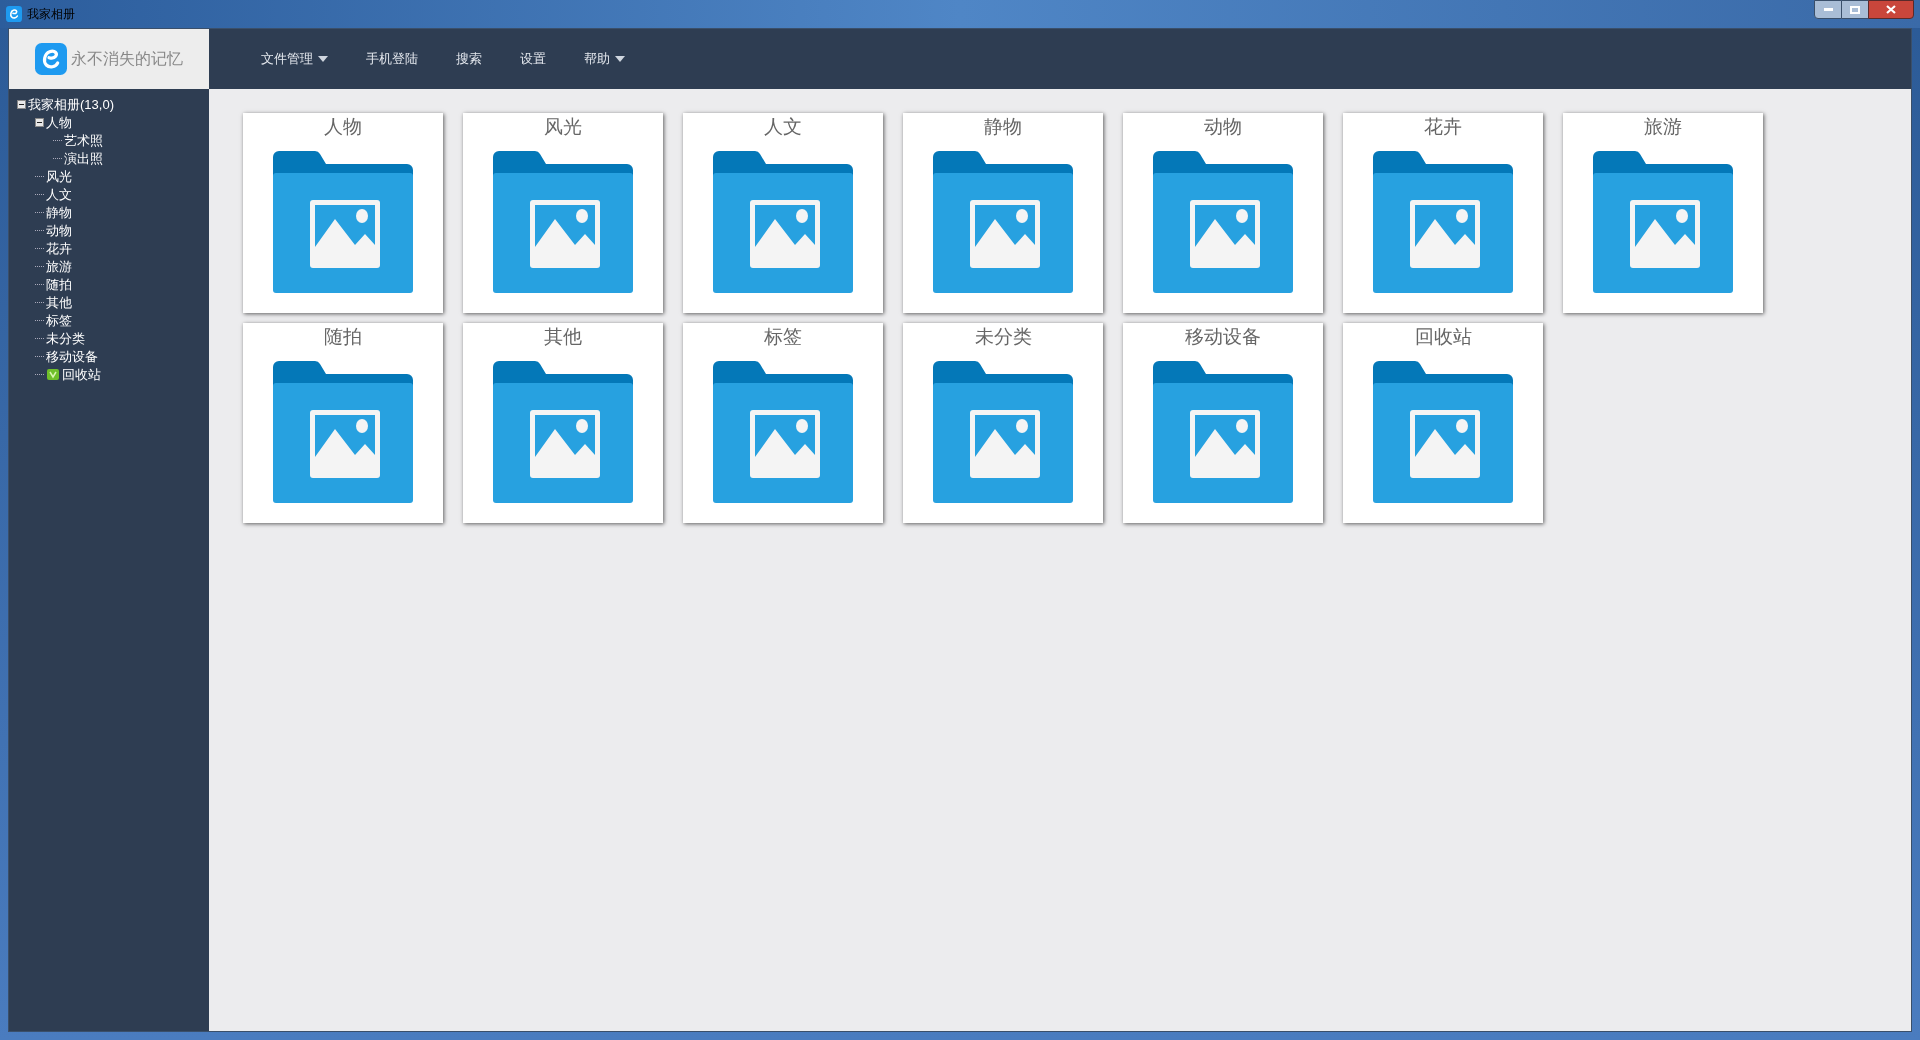 The image size is (1920, 1040). Describe the element at coordinates (59, 320) in the screenshot. I see `tree-item: 标签` at that location.